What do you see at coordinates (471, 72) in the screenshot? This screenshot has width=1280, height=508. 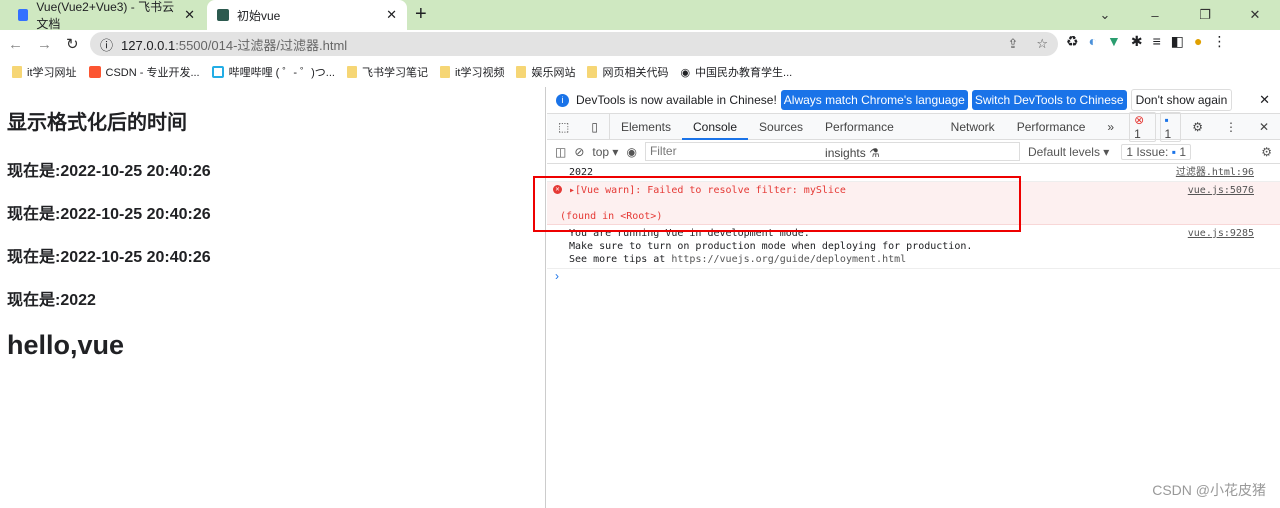 I see `bookmark: it学习视频` at bounding box center [471, 72].